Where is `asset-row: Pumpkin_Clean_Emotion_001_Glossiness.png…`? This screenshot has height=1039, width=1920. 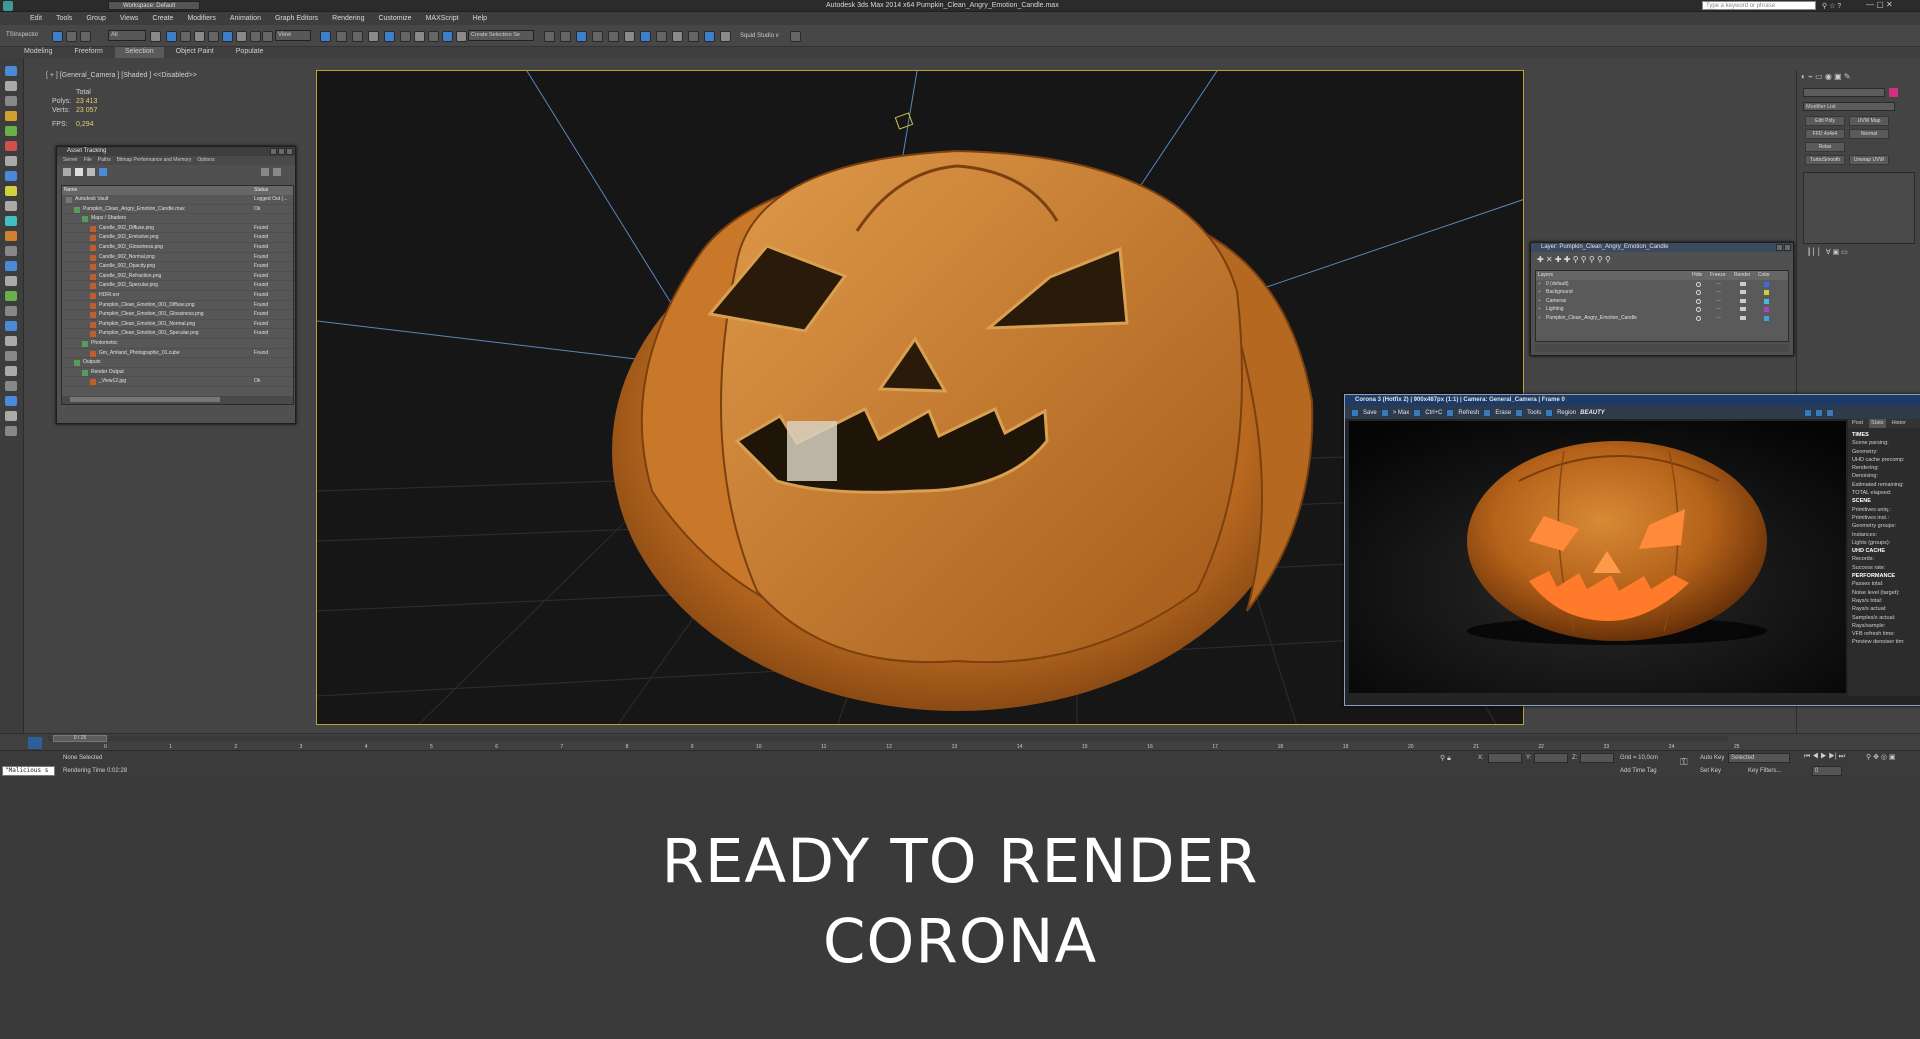 asset-row: Pumpkin_Clean_Emotion_001_Glossiness.png… is located at coordinates (177, 315).